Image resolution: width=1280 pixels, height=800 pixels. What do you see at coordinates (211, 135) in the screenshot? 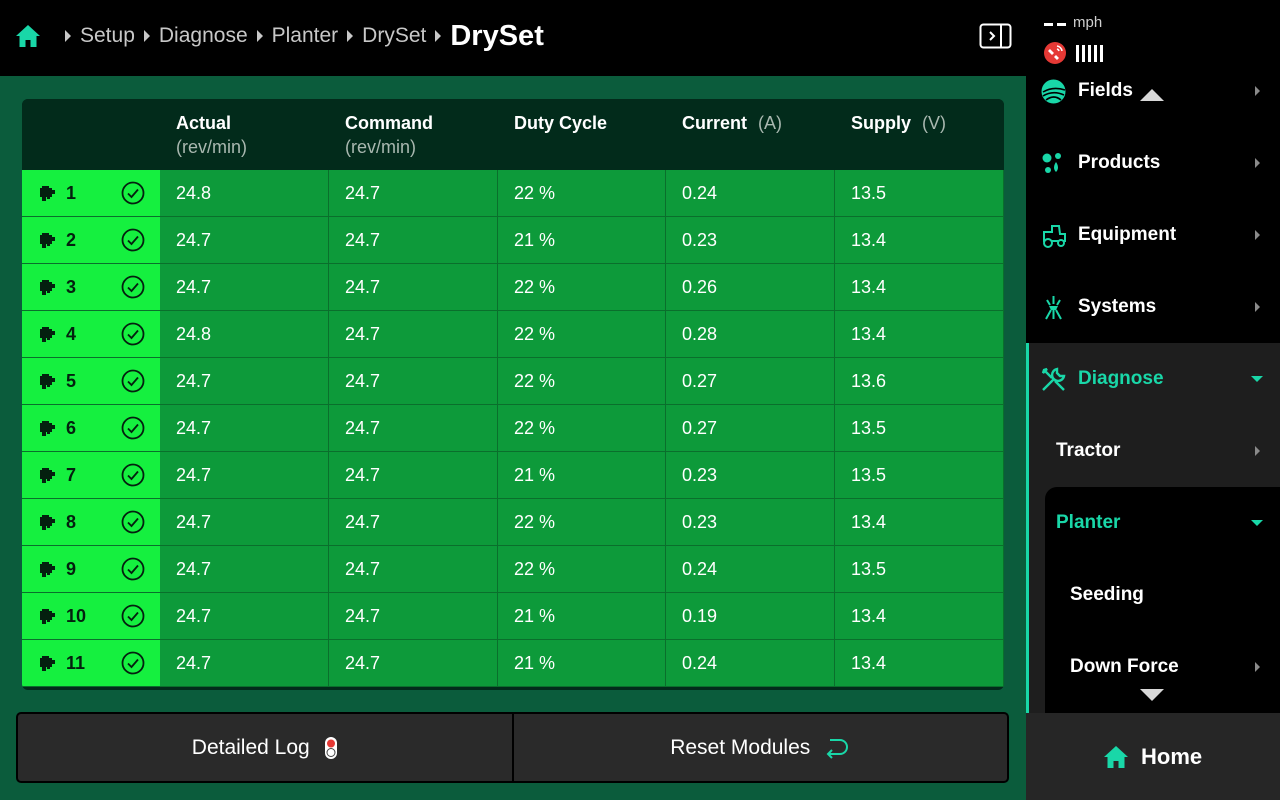
I see `column-header-actual: Actual (rev/min)` at bounding box center [211, 135].